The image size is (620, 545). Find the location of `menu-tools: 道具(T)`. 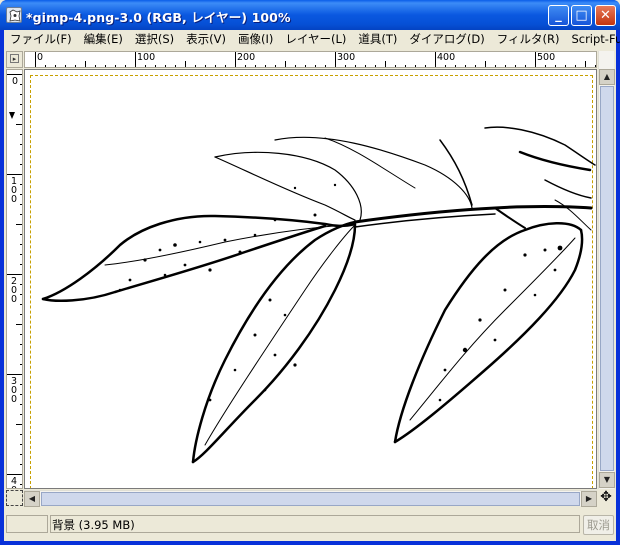

menu-tools: 道具(T) is located at coordinates (377, 39).